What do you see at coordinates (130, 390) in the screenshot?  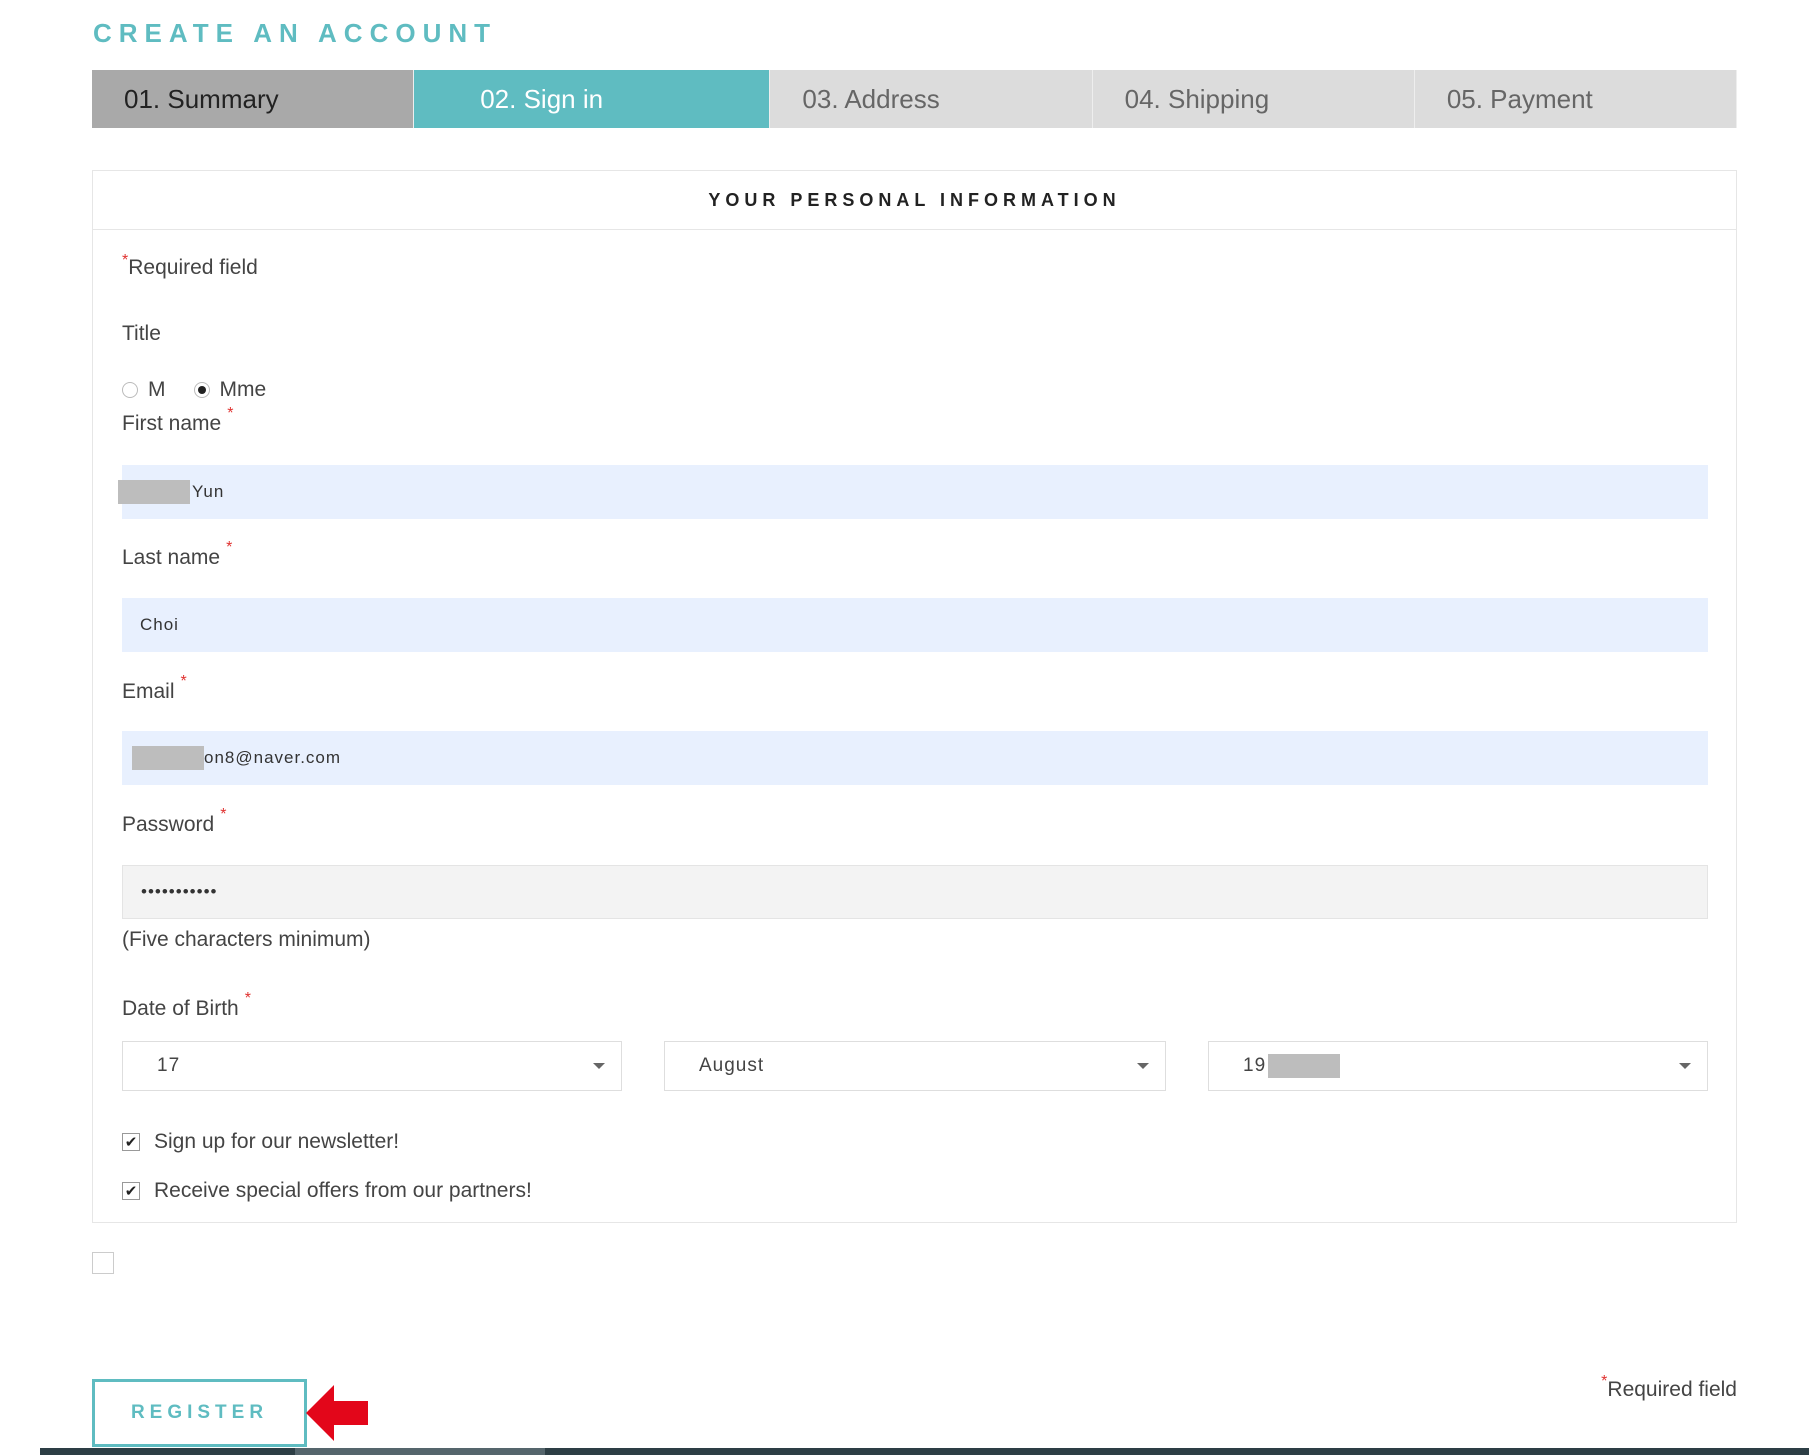 I see `title-radio-m` at bounding box center [130, 390].